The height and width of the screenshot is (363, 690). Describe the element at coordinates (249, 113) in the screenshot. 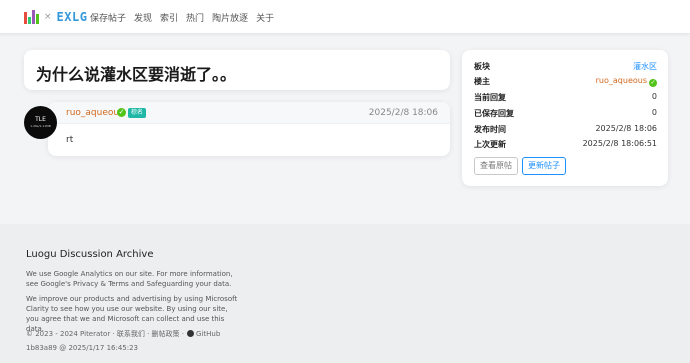

I see `reply-header: ruo_aqueous ✓ 棕名 2025/2/8 18:06` at that location.